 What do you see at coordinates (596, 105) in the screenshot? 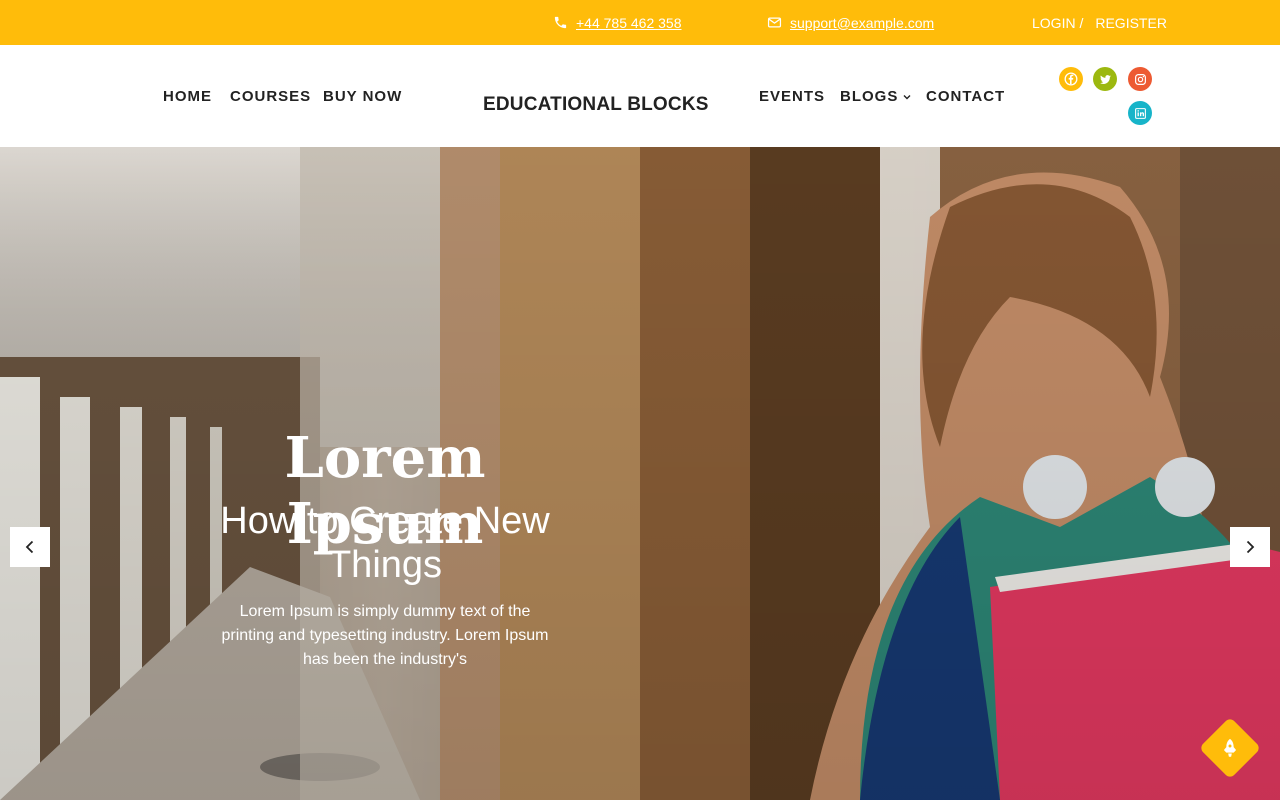
I see `site-logo: EDUCATIONAL BLOCKS` at bounding box center [596, 105].